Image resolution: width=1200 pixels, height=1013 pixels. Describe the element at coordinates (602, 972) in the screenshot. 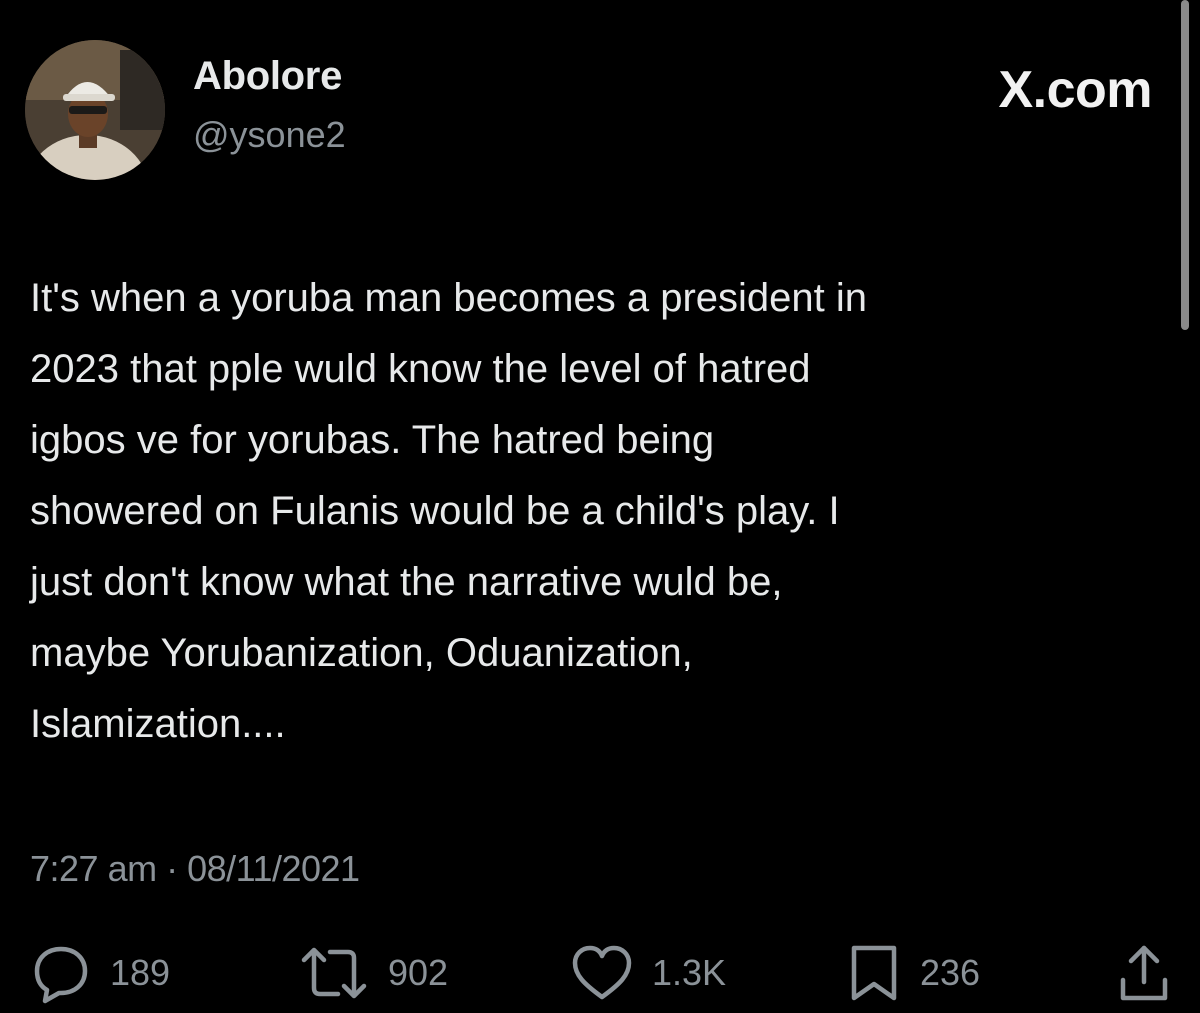

I see `like-icon` at that location.